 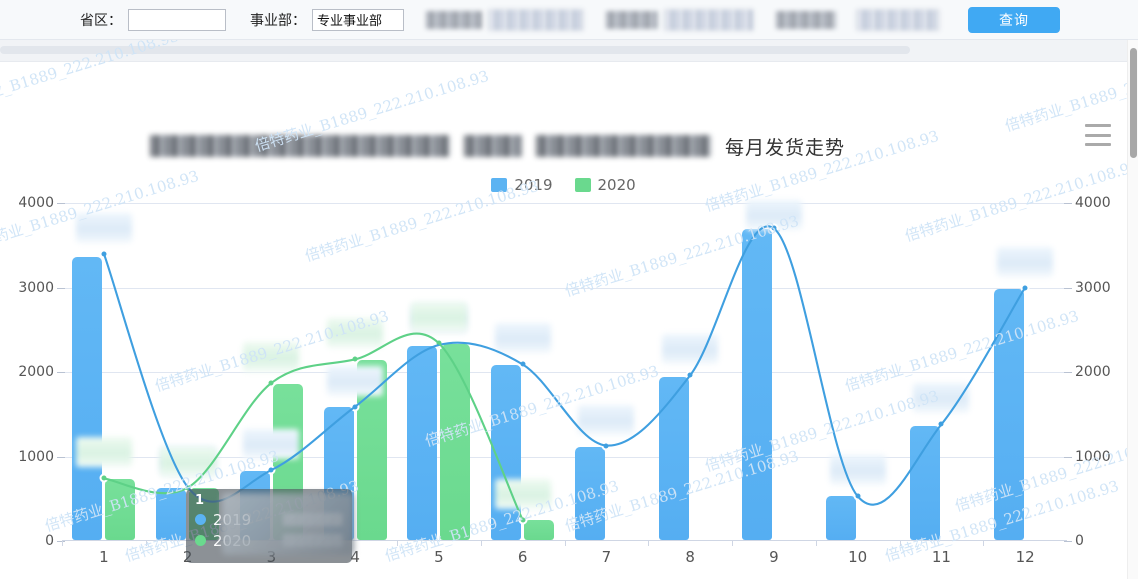 What do you see at coordinates (455, 50) in the screenshot?
I see `horizontal-scroll-track` at bounding box center [455, 50].